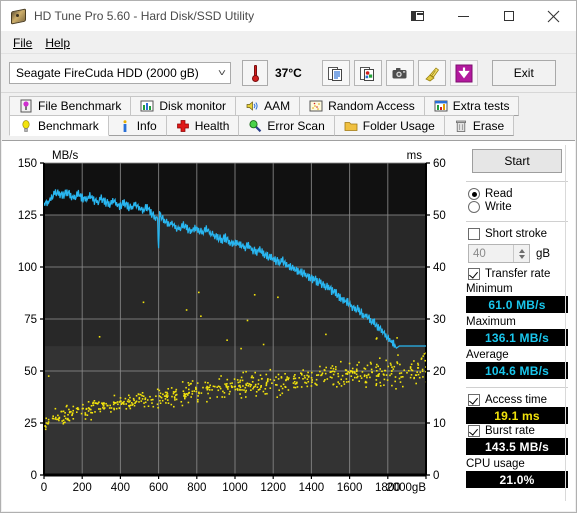  What do you see at coordinates (474, 207) in the screenshot?
I see `radio-write-icon` at bounding box center [474, 207].